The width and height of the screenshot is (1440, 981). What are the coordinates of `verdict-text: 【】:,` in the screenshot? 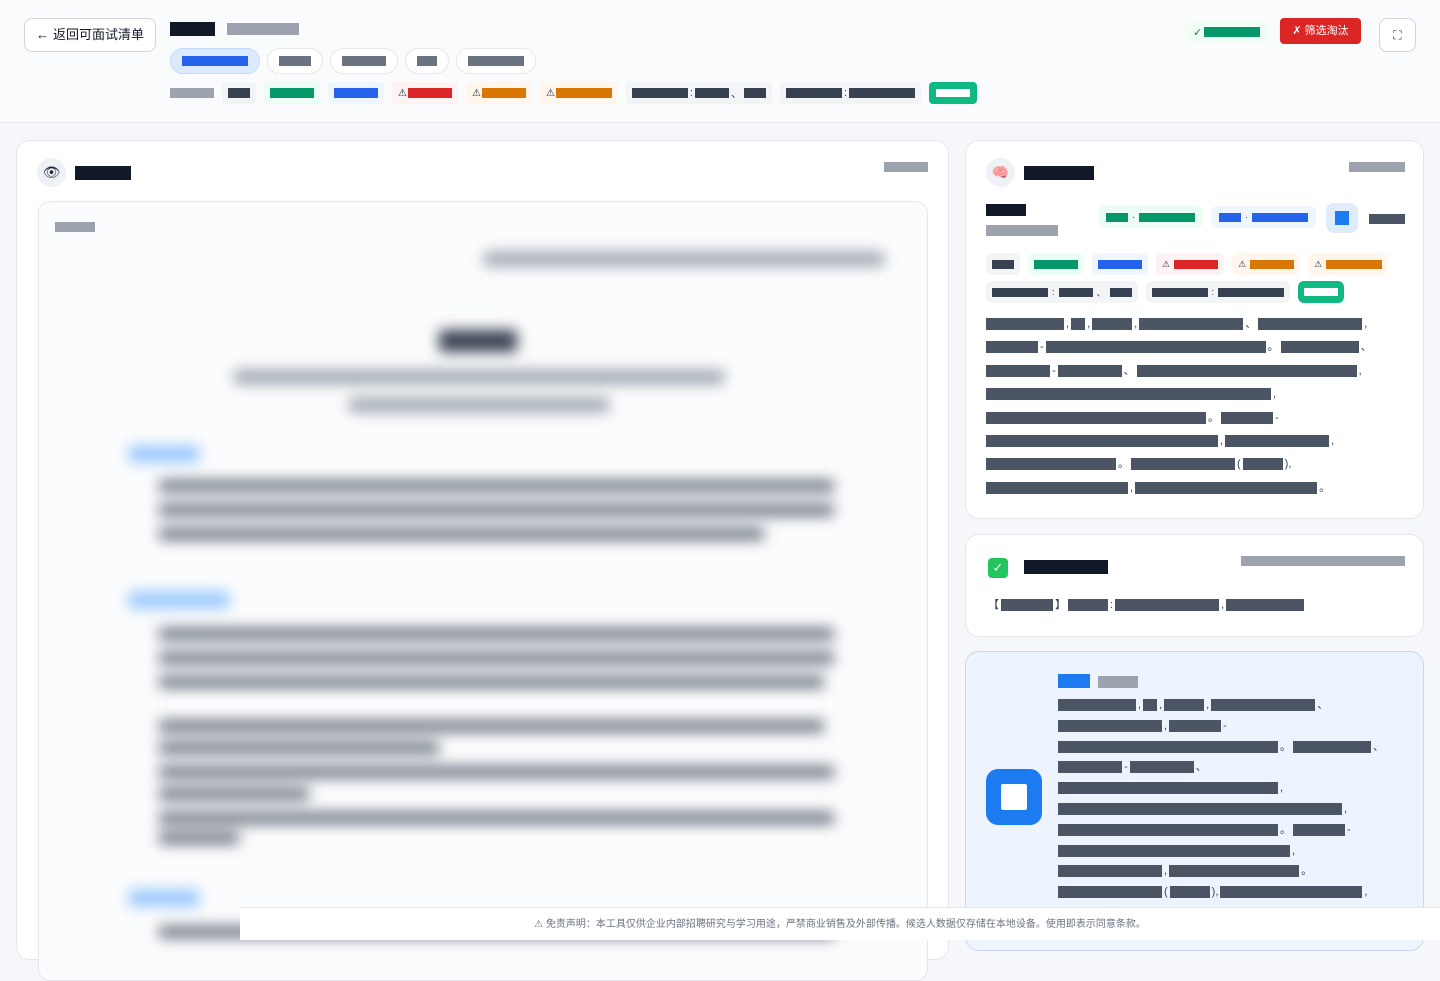 It's located at (1145, 605).